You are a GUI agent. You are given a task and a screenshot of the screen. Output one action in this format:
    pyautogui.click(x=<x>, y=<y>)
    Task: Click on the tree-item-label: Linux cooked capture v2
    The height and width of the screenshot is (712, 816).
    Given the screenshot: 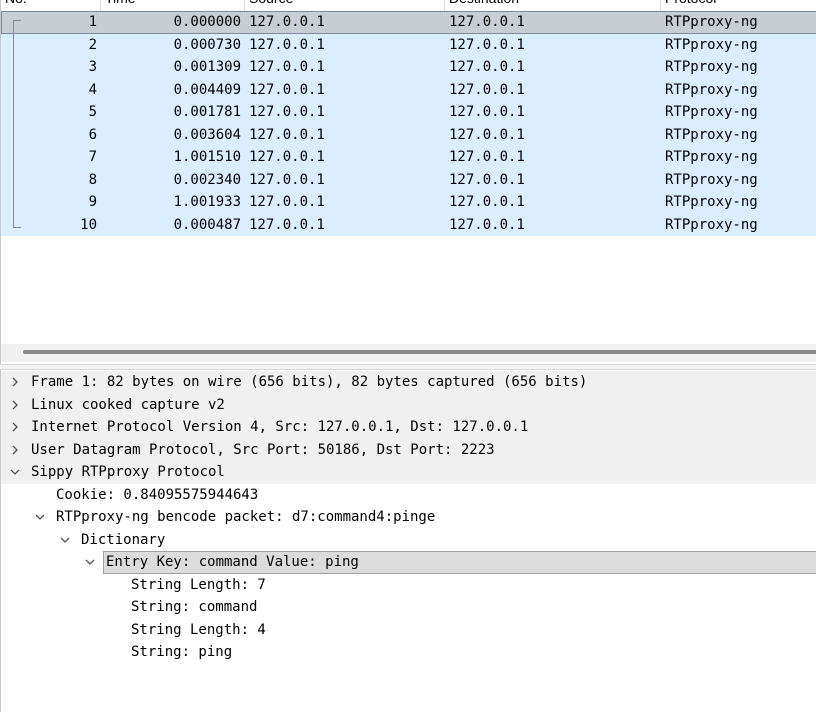 What is the action you would take?
    pyautogui.click(x=128, y=404)
    